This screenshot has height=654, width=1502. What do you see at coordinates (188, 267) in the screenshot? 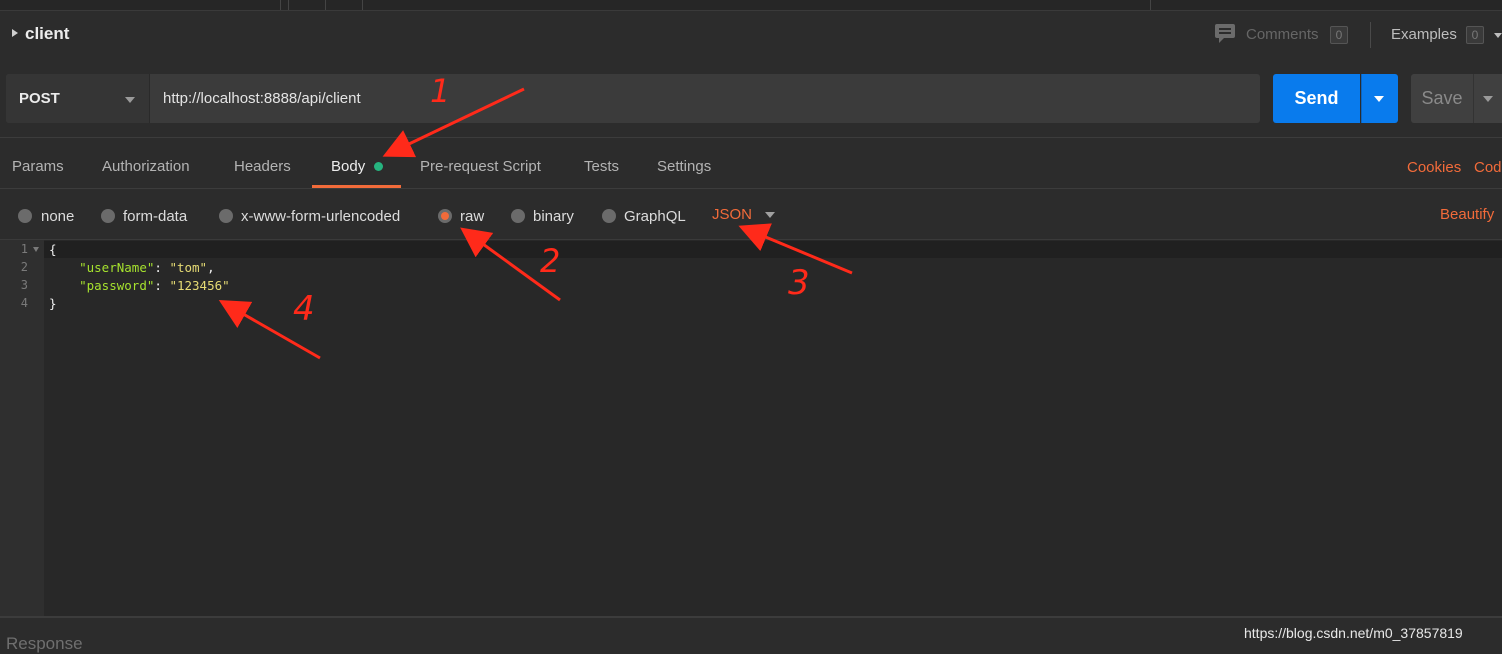
I see `json-string: "tom"` at bounding box center [188, 267].